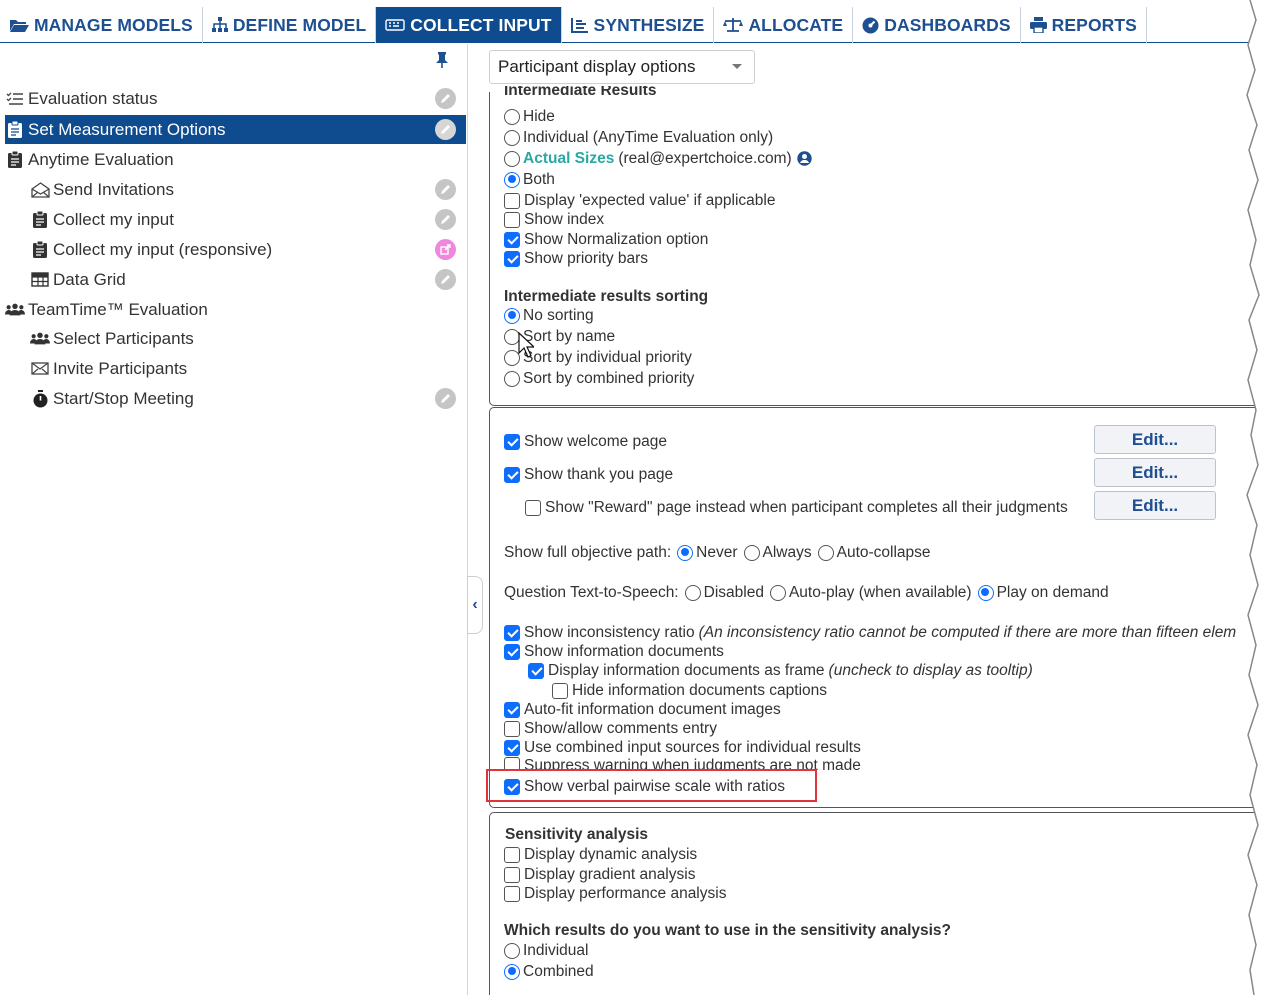  What do you see at coordinates (235, 398) in the screenshot?
I see `sidebar-item-start-stop-meeting: Start/Stop Meeting` at bounding box center [235, 398].